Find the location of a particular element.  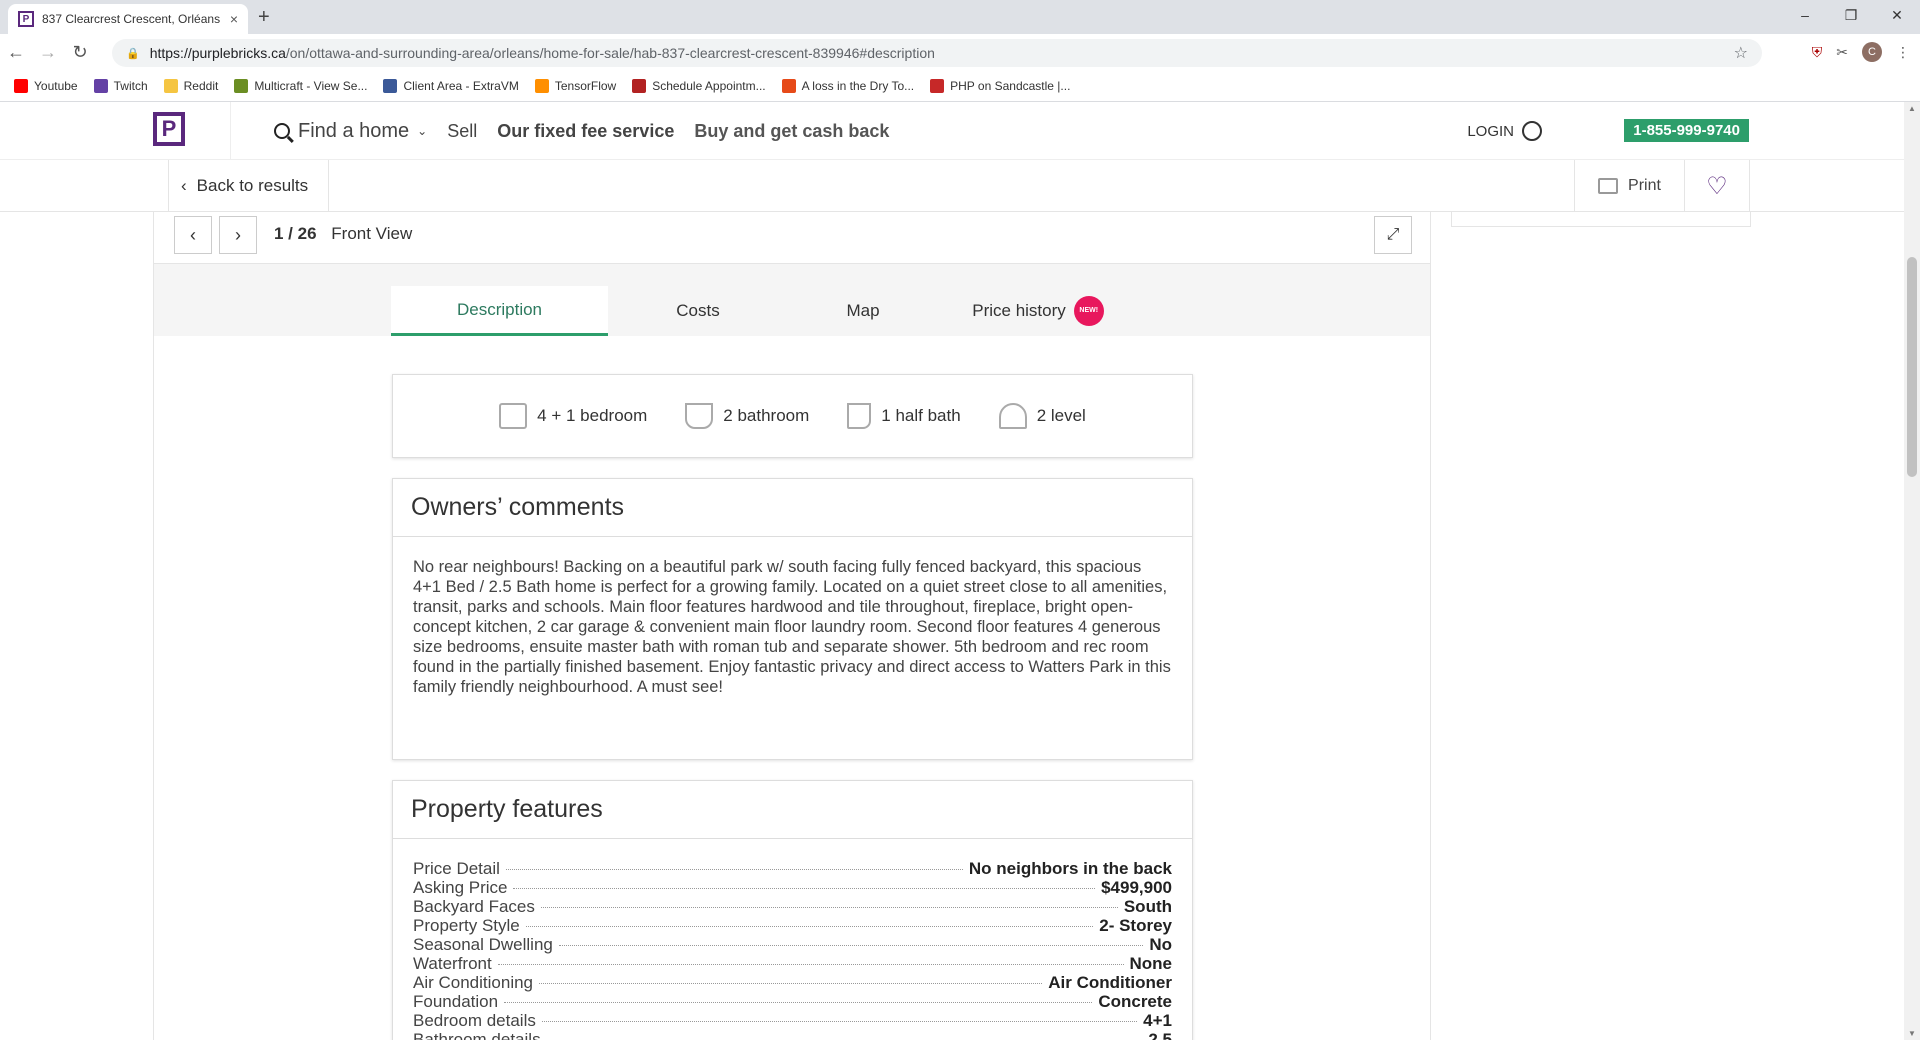

feature-row: Foundation Concrete is located at coordinates (792, 1001).